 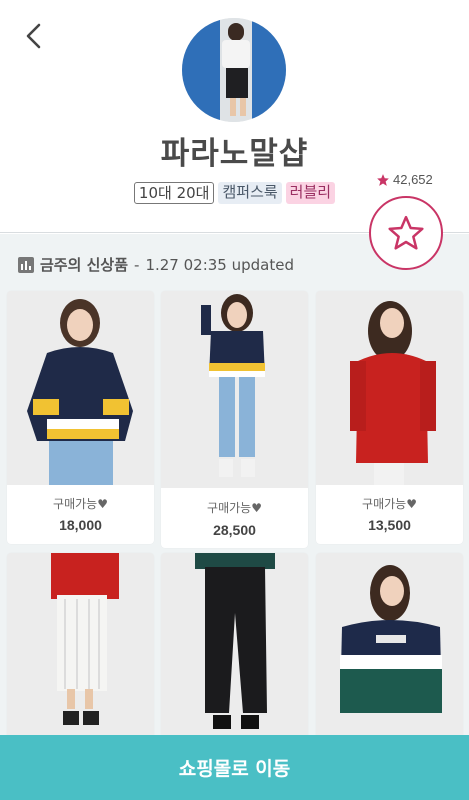 What do you see at coordinates (250, 193) in the screenshot?
I see `tag-style: 캠퍼스룩` at bounding box center [250, 193].